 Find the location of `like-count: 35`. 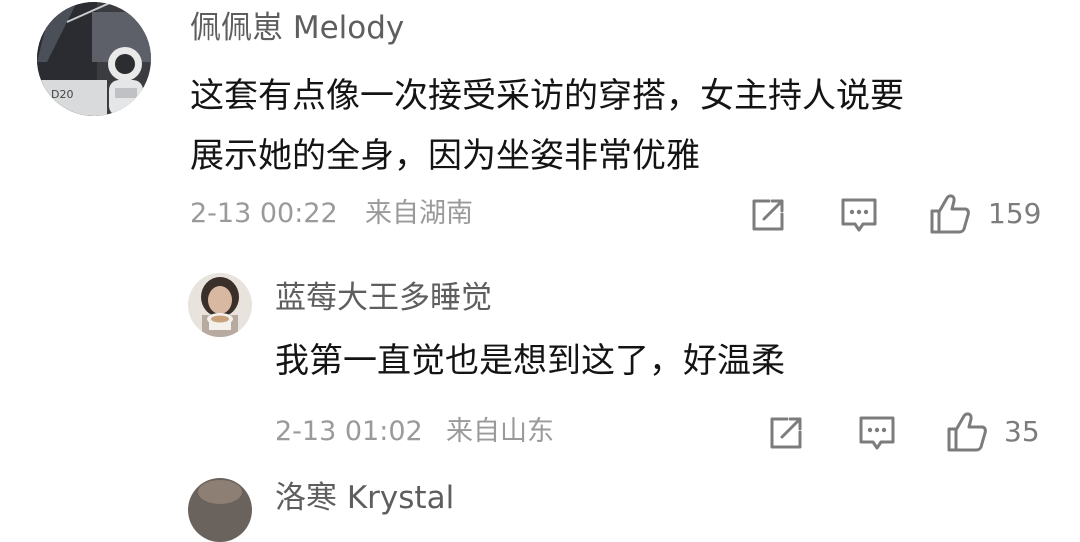

like-count: 35 is located at coordinates (1022, 431).